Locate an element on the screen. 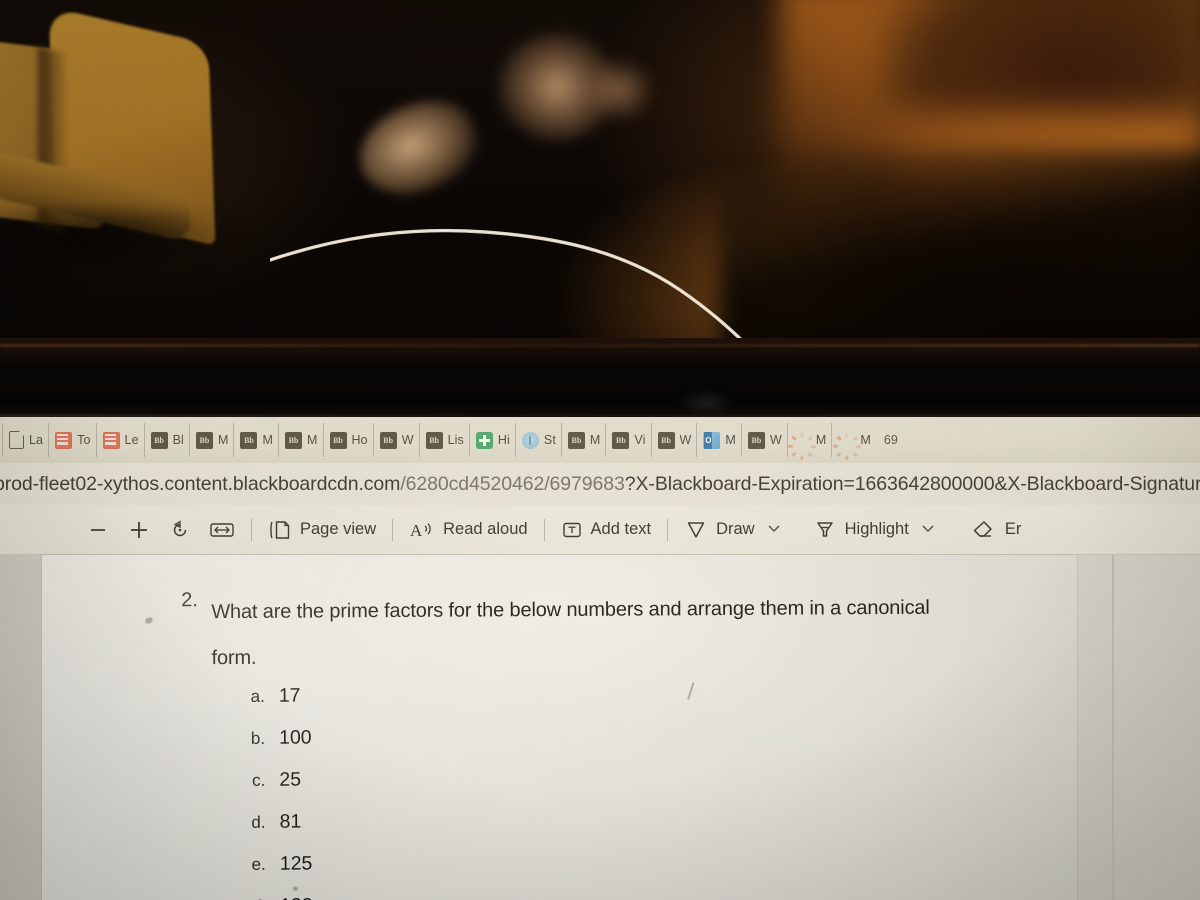  browser-tab-title: Hi is located at coordinates (503, 440).